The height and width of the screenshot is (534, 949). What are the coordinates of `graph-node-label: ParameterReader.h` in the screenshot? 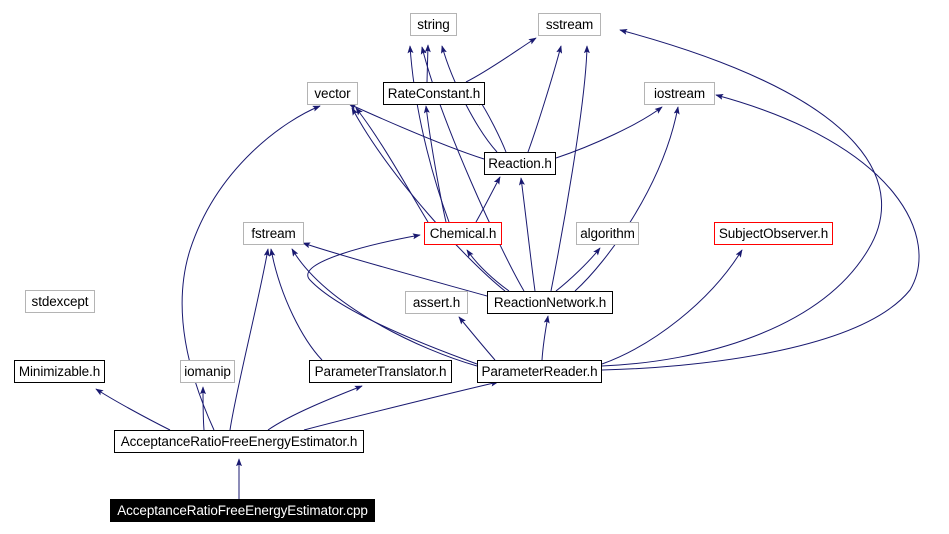 It's located at (539, 371).